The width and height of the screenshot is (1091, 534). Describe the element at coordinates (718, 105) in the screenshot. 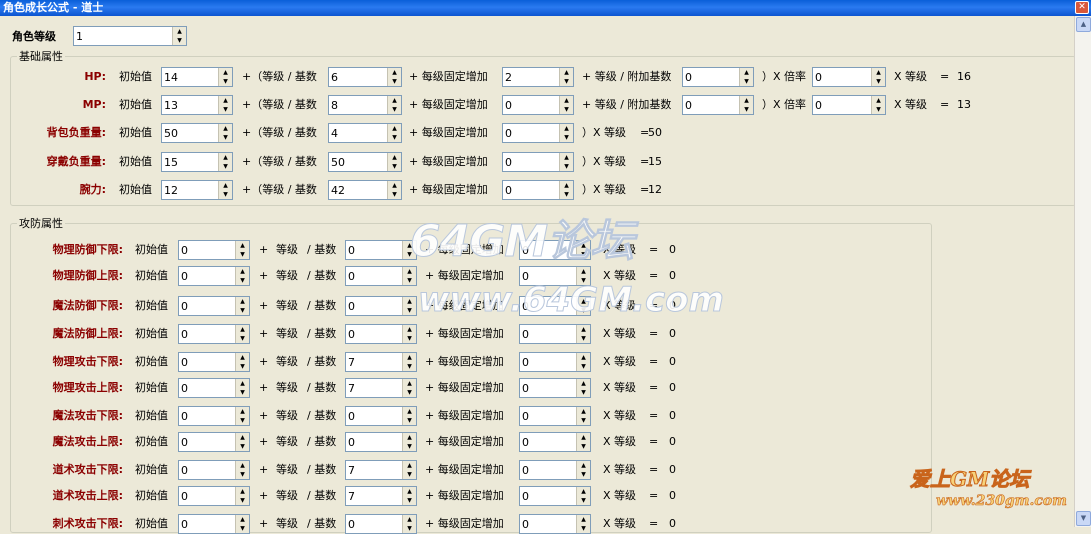

I see `extra-base-spinner: ▲▼` at that location.